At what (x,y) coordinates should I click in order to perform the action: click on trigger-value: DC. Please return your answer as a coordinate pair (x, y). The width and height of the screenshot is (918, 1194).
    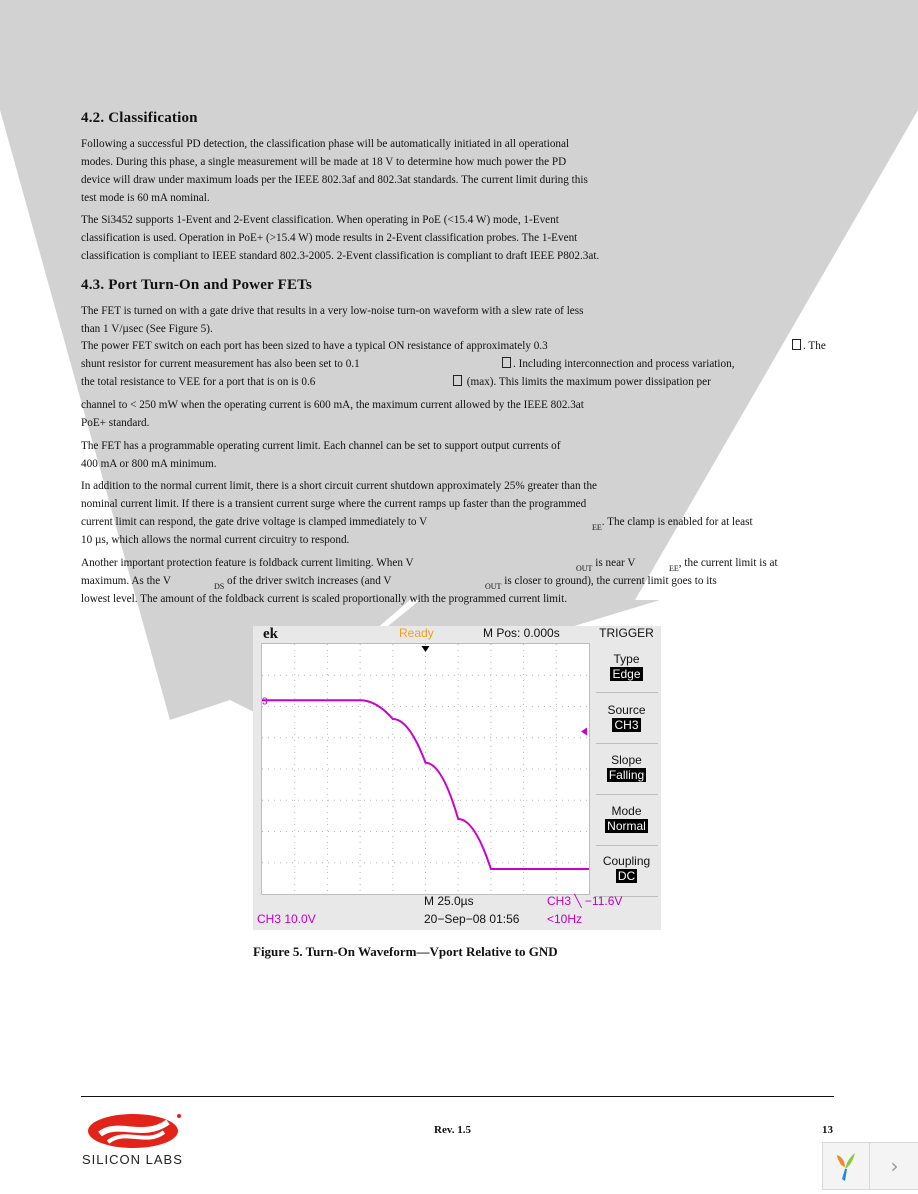
    Looking at the image, I should click on (626, 876).